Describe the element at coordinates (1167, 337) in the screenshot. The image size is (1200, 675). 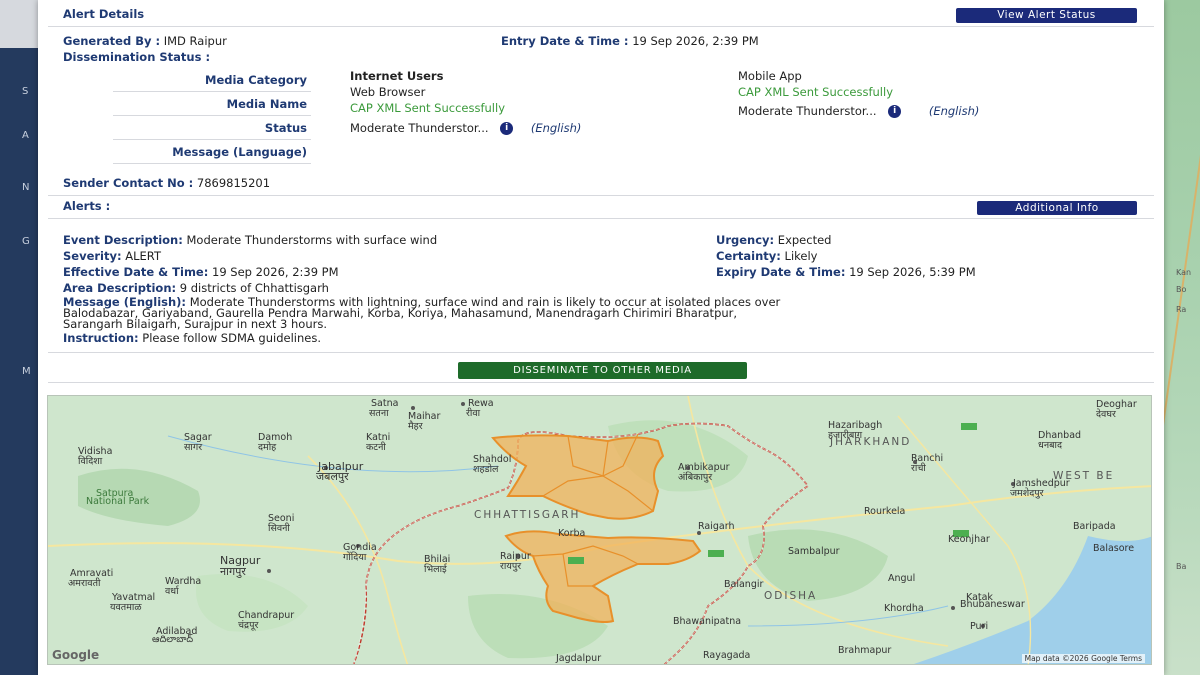
I see `background-map` at that location.